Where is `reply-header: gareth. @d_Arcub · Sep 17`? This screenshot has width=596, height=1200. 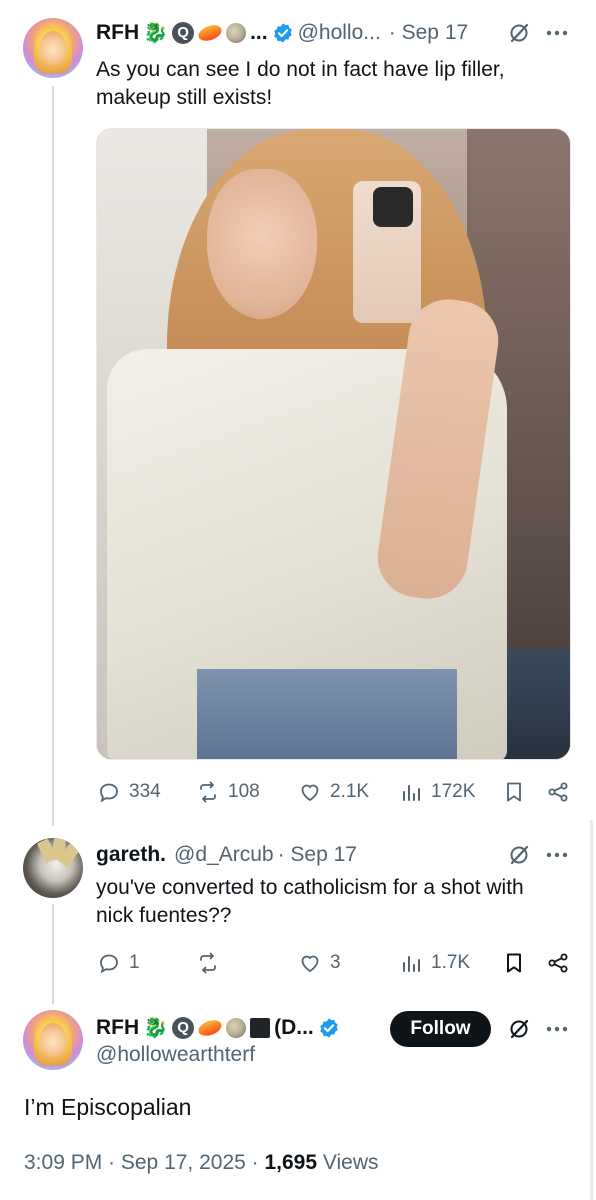 reply-header: gareth. @d_Arcub · Sep 17 is located at coordinates (226, 855).